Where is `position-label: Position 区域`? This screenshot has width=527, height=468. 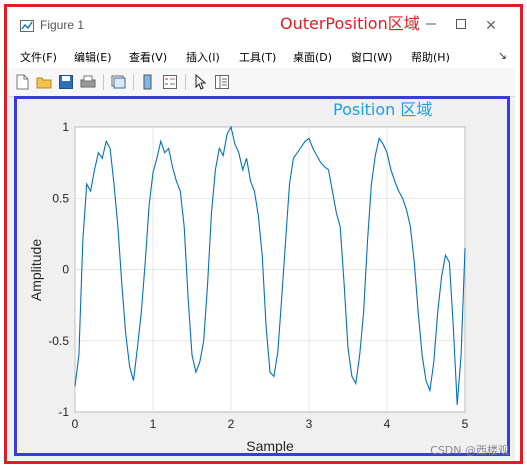 position-label: Position 区域 is located at coordinates (383, 109).